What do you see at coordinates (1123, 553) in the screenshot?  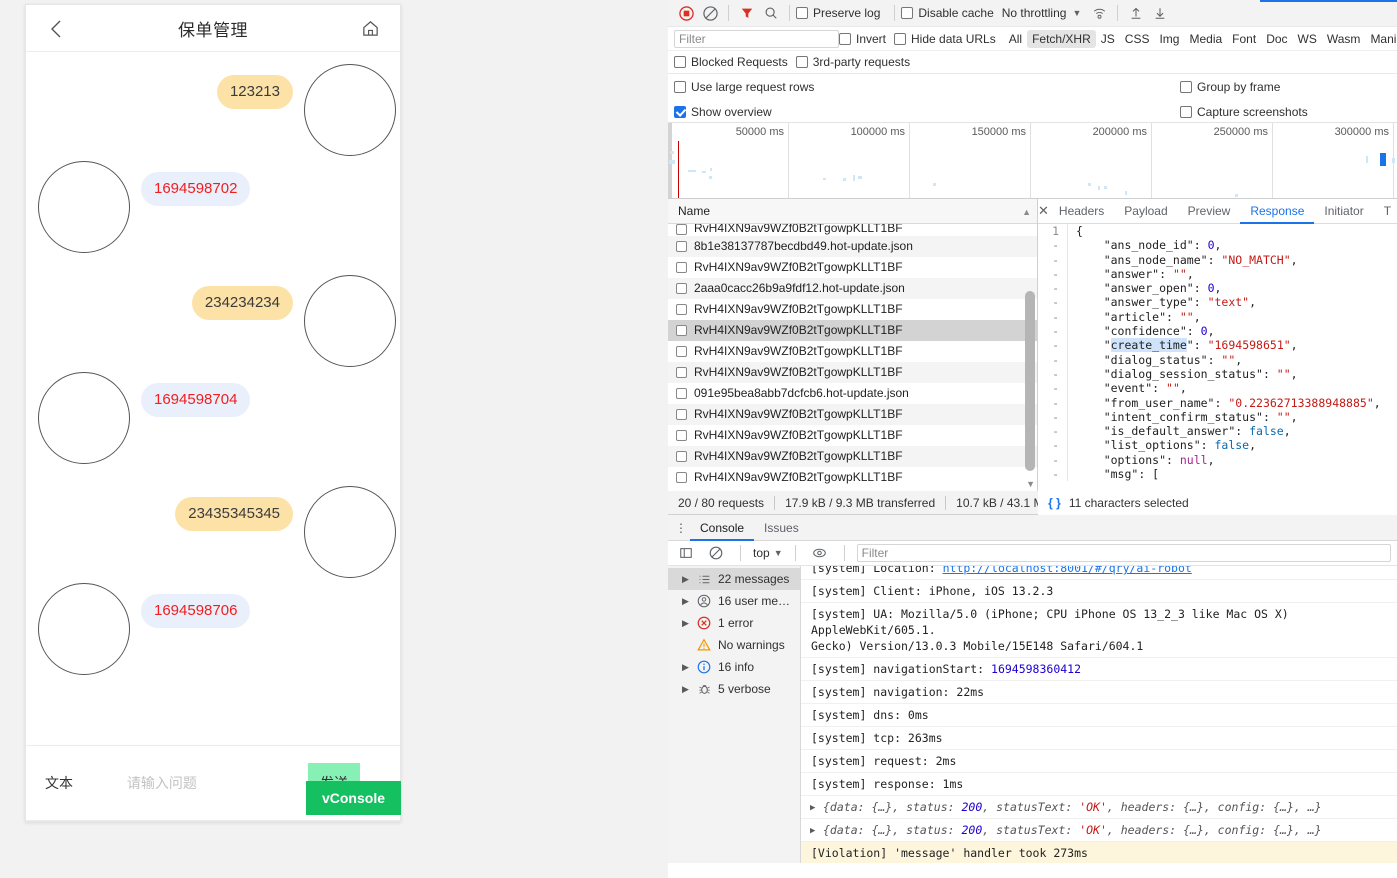 I see `console-filter-input` at bounding box center [1123, 553].